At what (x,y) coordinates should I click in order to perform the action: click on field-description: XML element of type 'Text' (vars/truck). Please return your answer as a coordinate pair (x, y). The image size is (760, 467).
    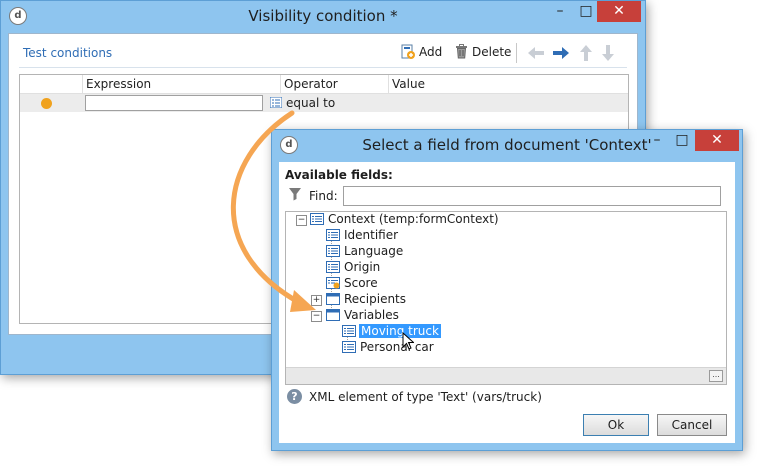
    Looking at the image, I should click on (425, 397).